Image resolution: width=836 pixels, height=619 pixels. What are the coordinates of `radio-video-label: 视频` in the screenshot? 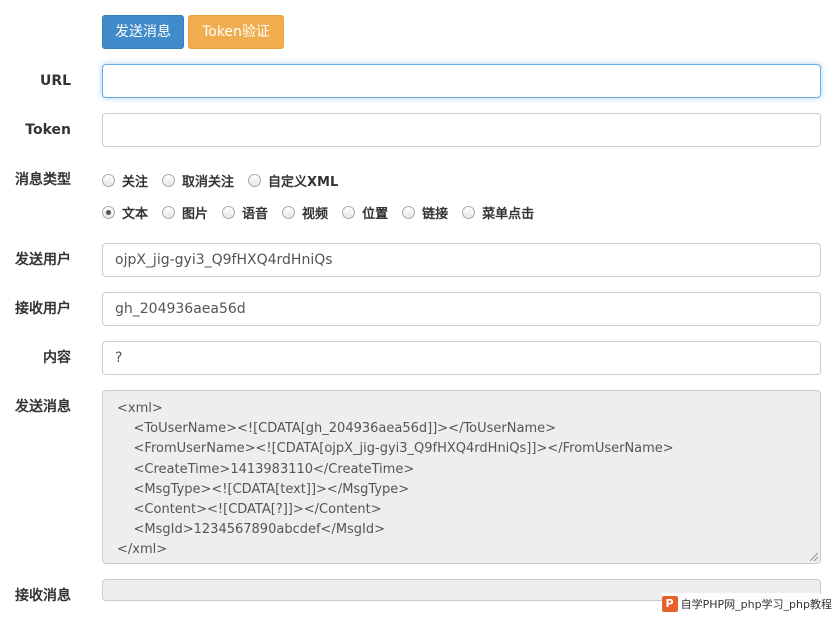 It's located at (315, 214).